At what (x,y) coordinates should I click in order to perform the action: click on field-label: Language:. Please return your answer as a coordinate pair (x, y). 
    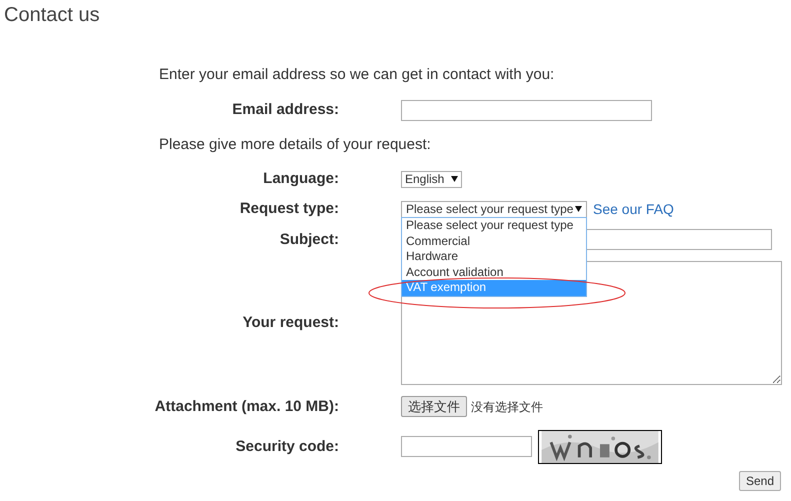
    Looking at the image, I should click on (301, 179).